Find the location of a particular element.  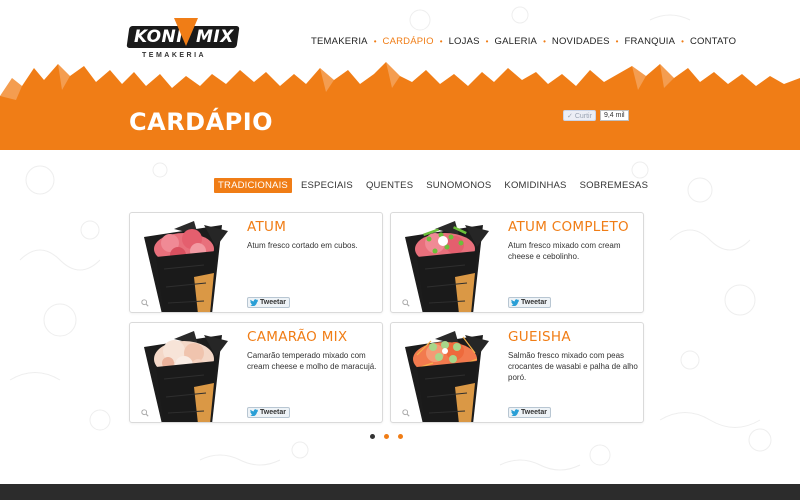

temaki-cone-icon is located at coordinates (186, 32).